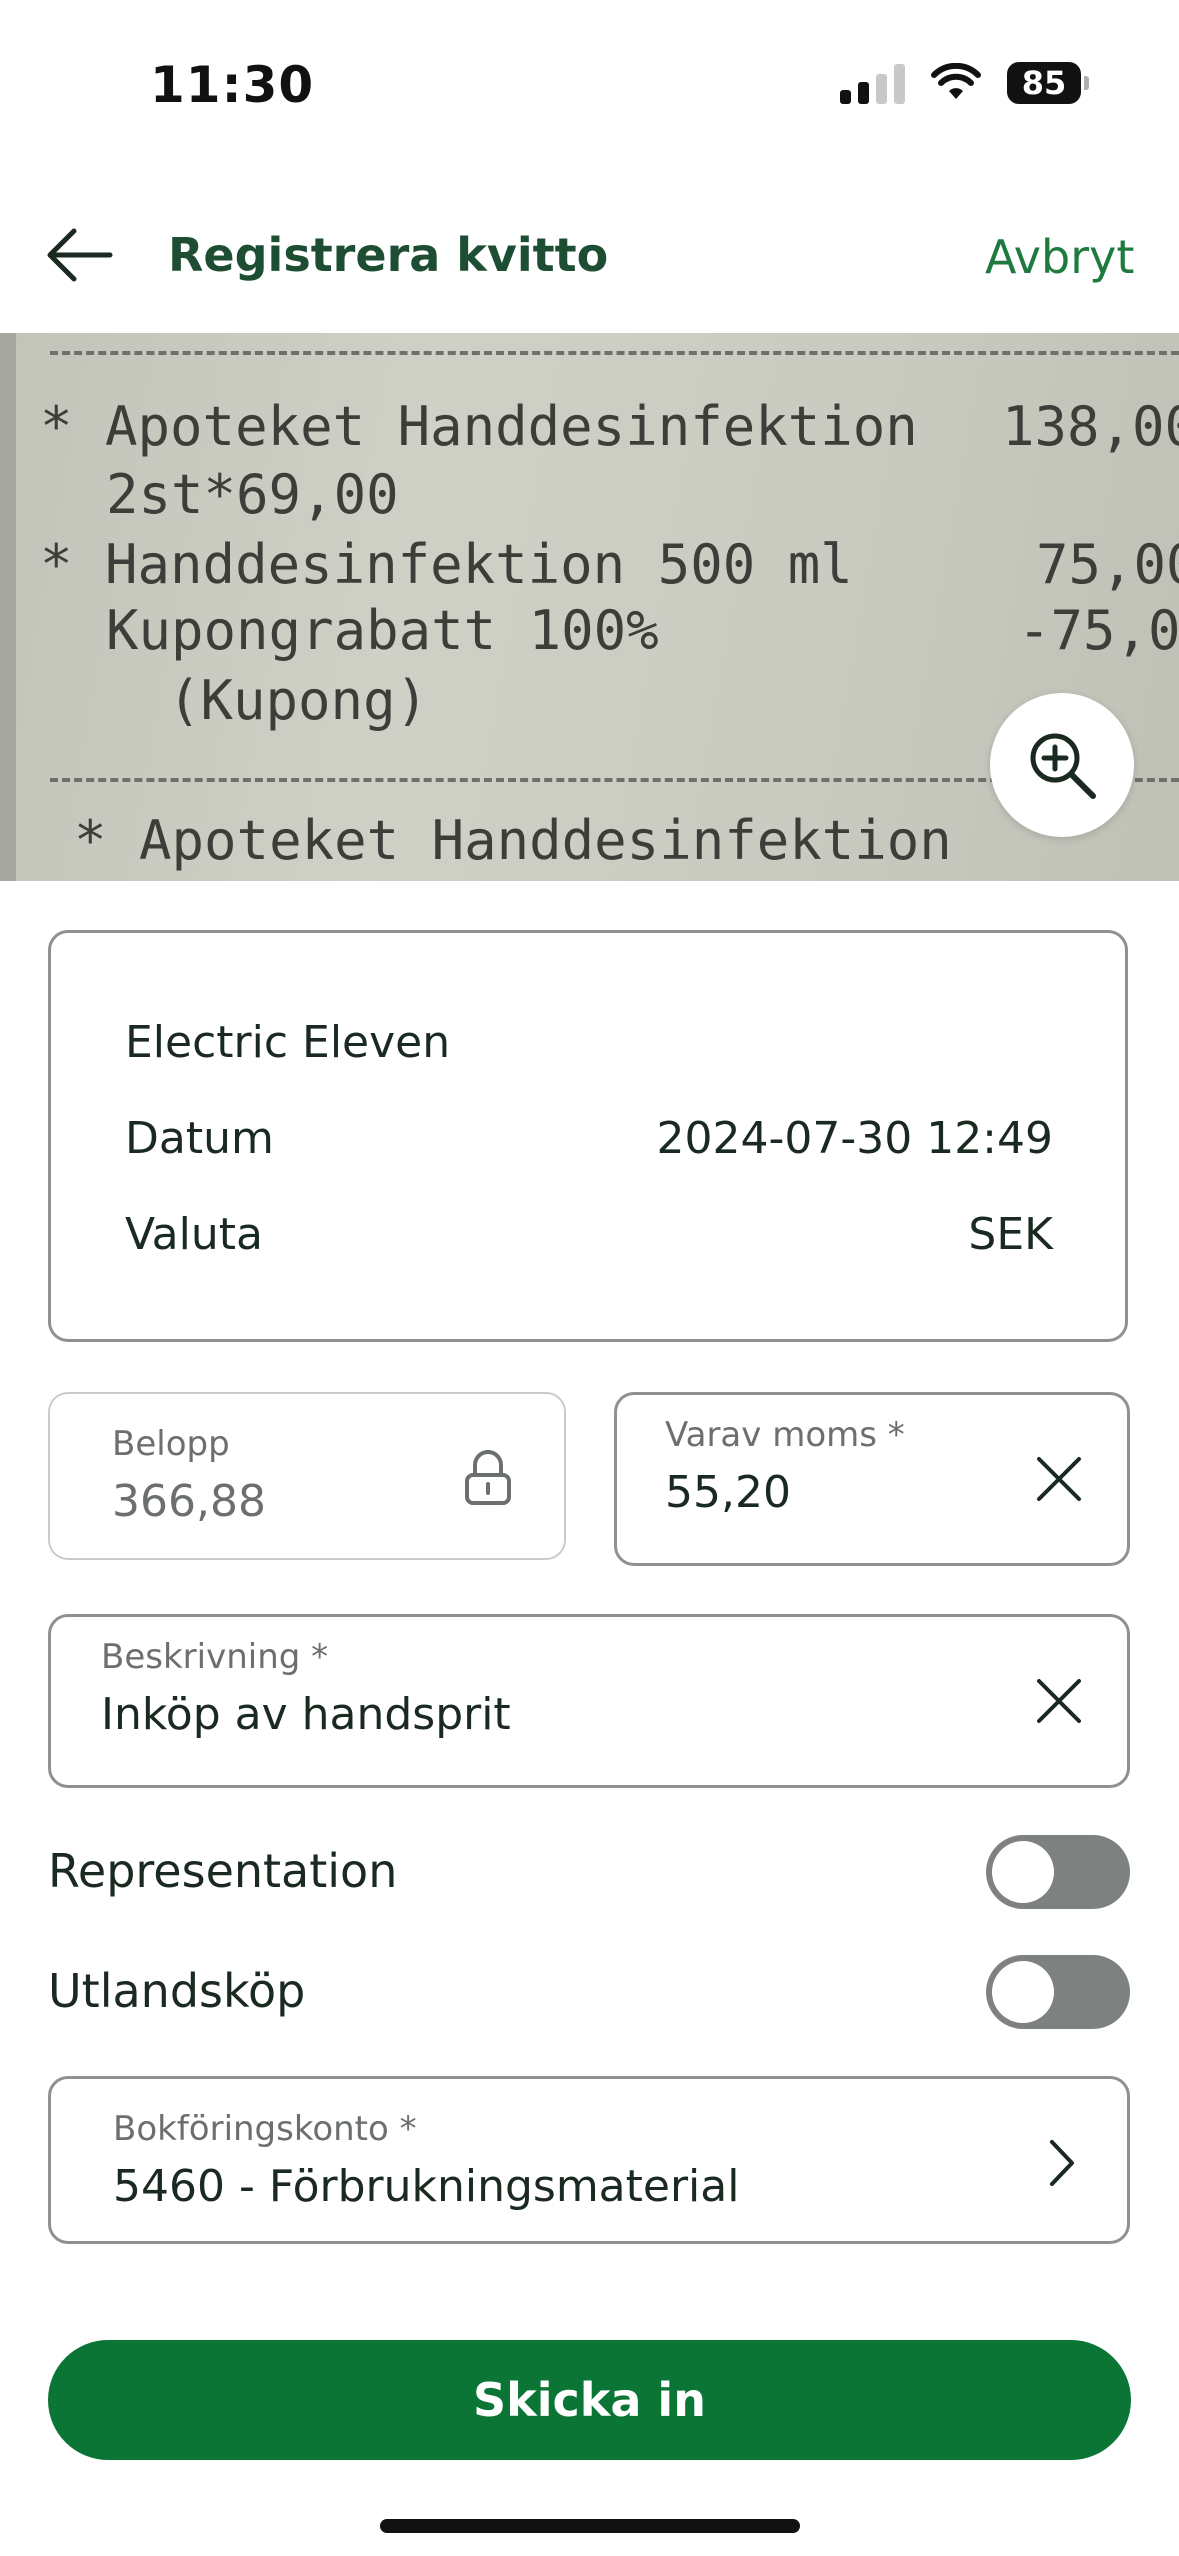  What do you see at coordinates (265, 2129) in the screenshot?
I see `account-label: Bokföringskonto *` at bounding box center [265, 2129].